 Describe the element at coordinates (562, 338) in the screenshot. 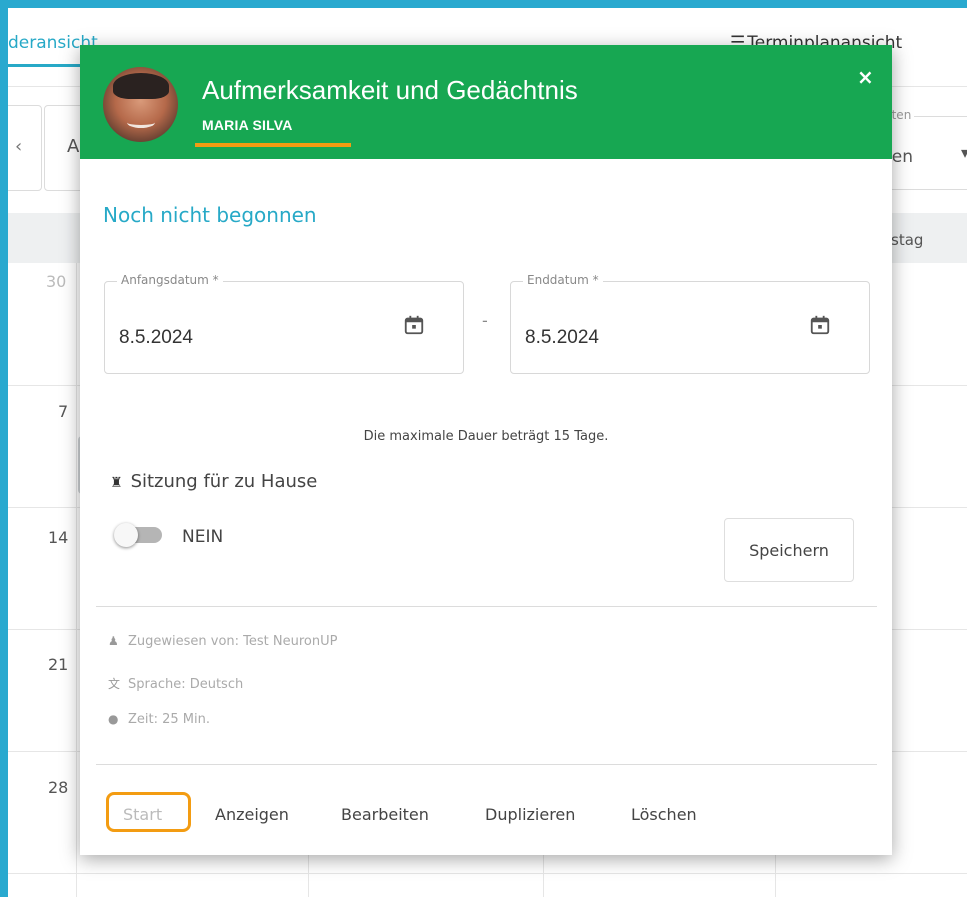

I see `end-date-value: 8.5.2024` at that location.